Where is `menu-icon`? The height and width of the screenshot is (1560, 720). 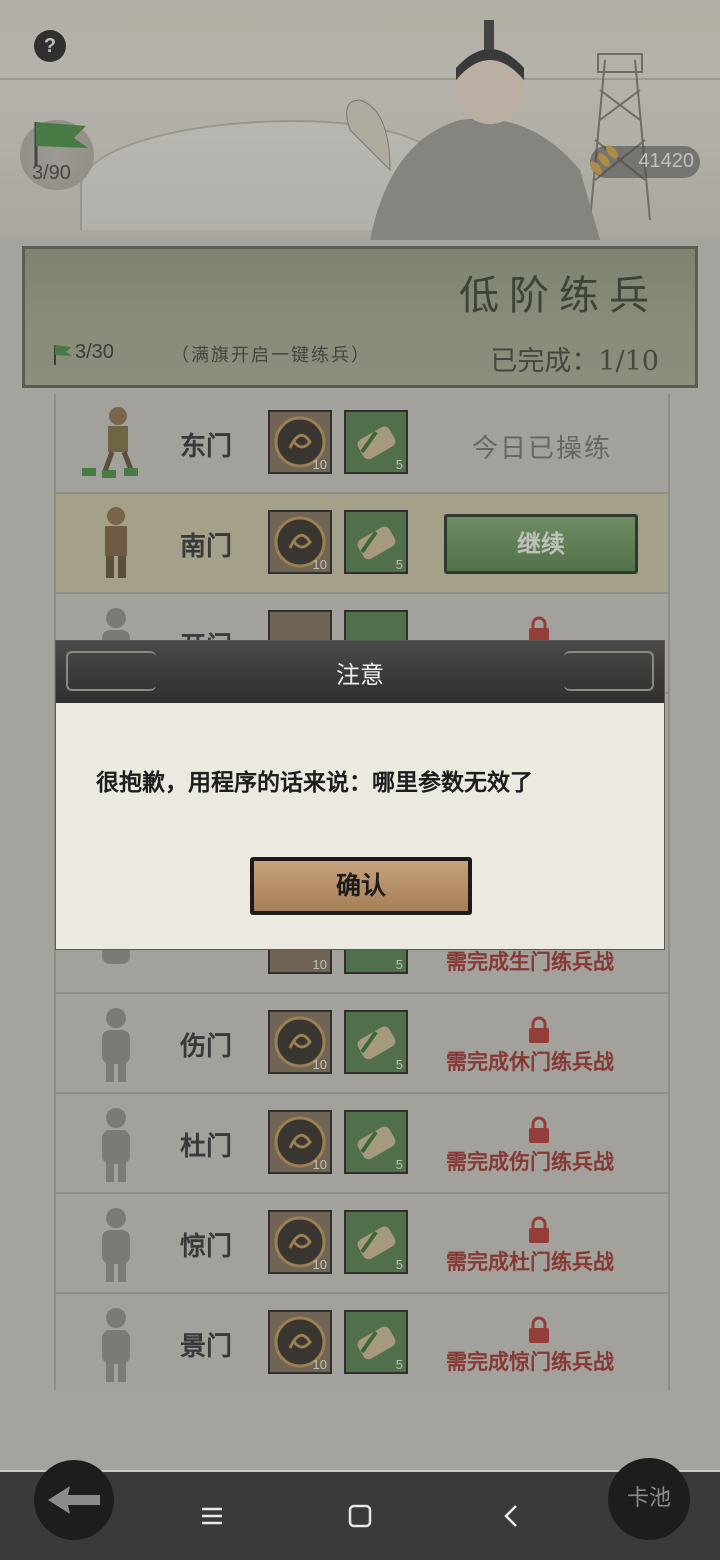 menu-icon is located at coordinates (212, 1516).